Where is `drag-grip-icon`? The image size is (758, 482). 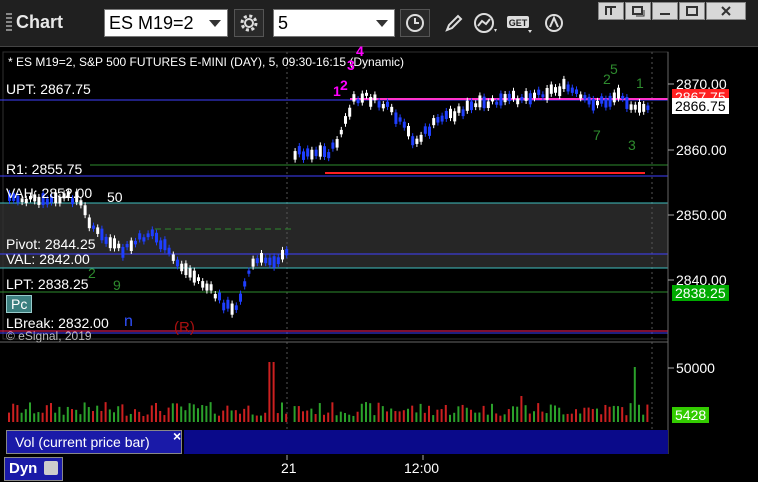 drag-grip-icon is located at coordinates (9, 22).